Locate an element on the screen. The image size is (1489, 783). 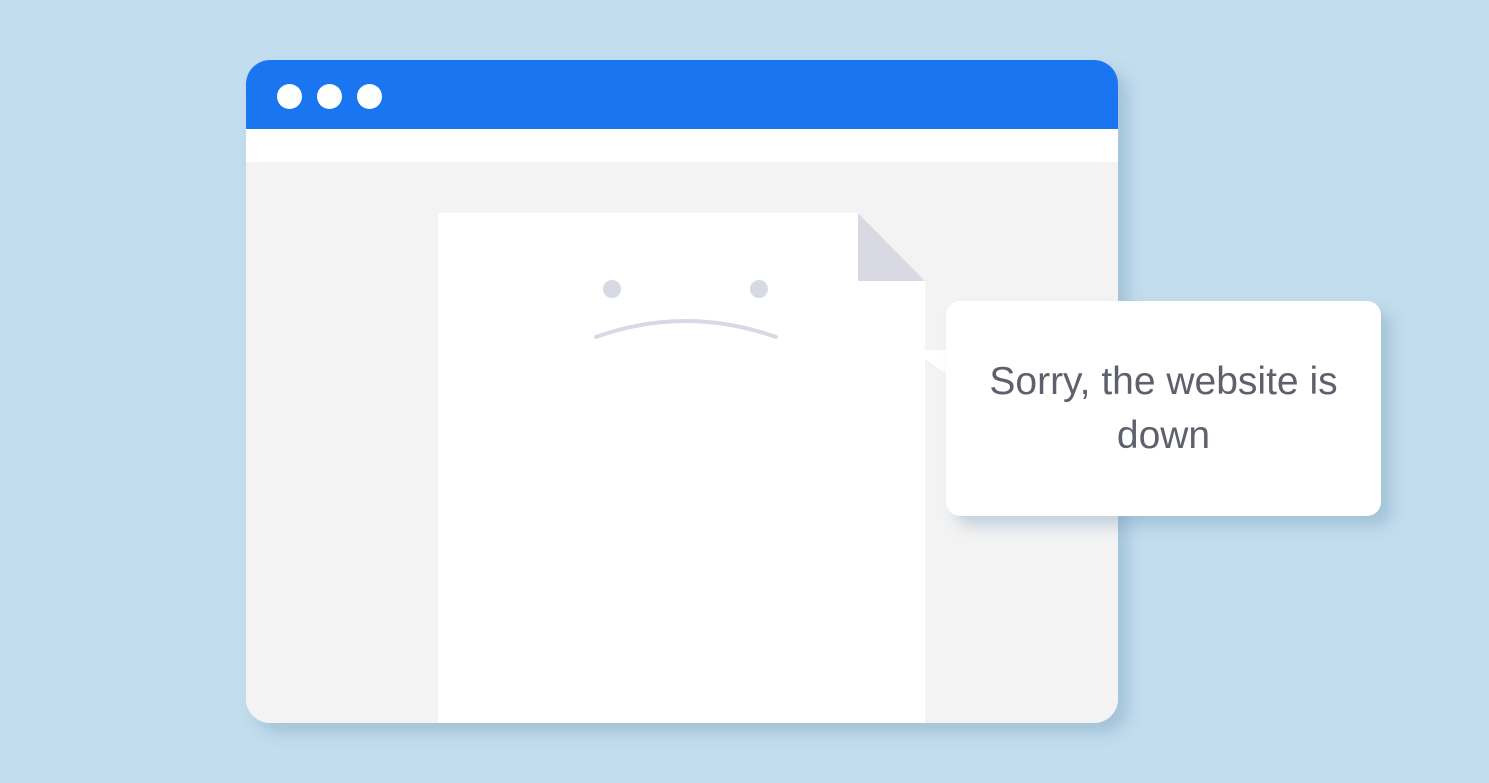
right-eye-icon is located at coordinates (759, 289).